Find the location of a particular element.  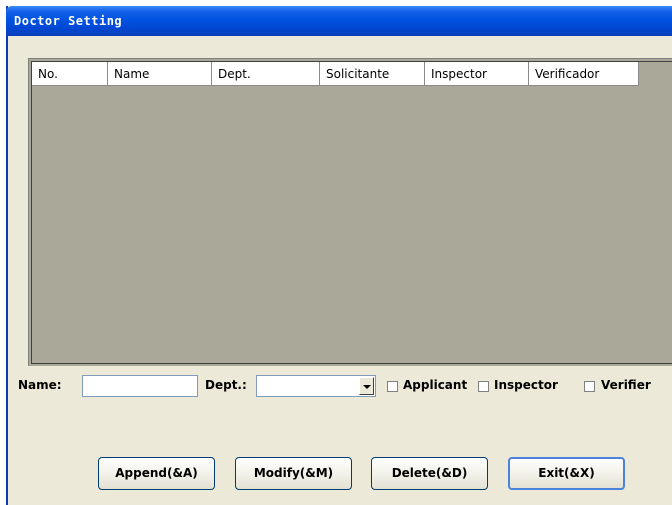

dept-combobox is located at coordinates (316, 386).